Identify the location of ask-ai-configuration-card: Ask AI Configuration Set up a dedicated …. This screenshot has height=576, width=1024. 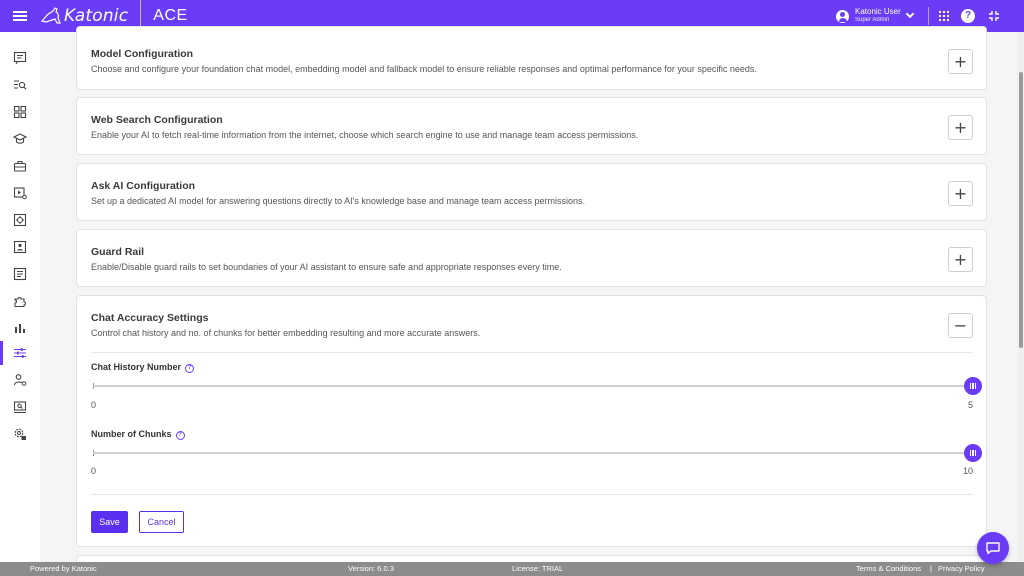
(531, 192).